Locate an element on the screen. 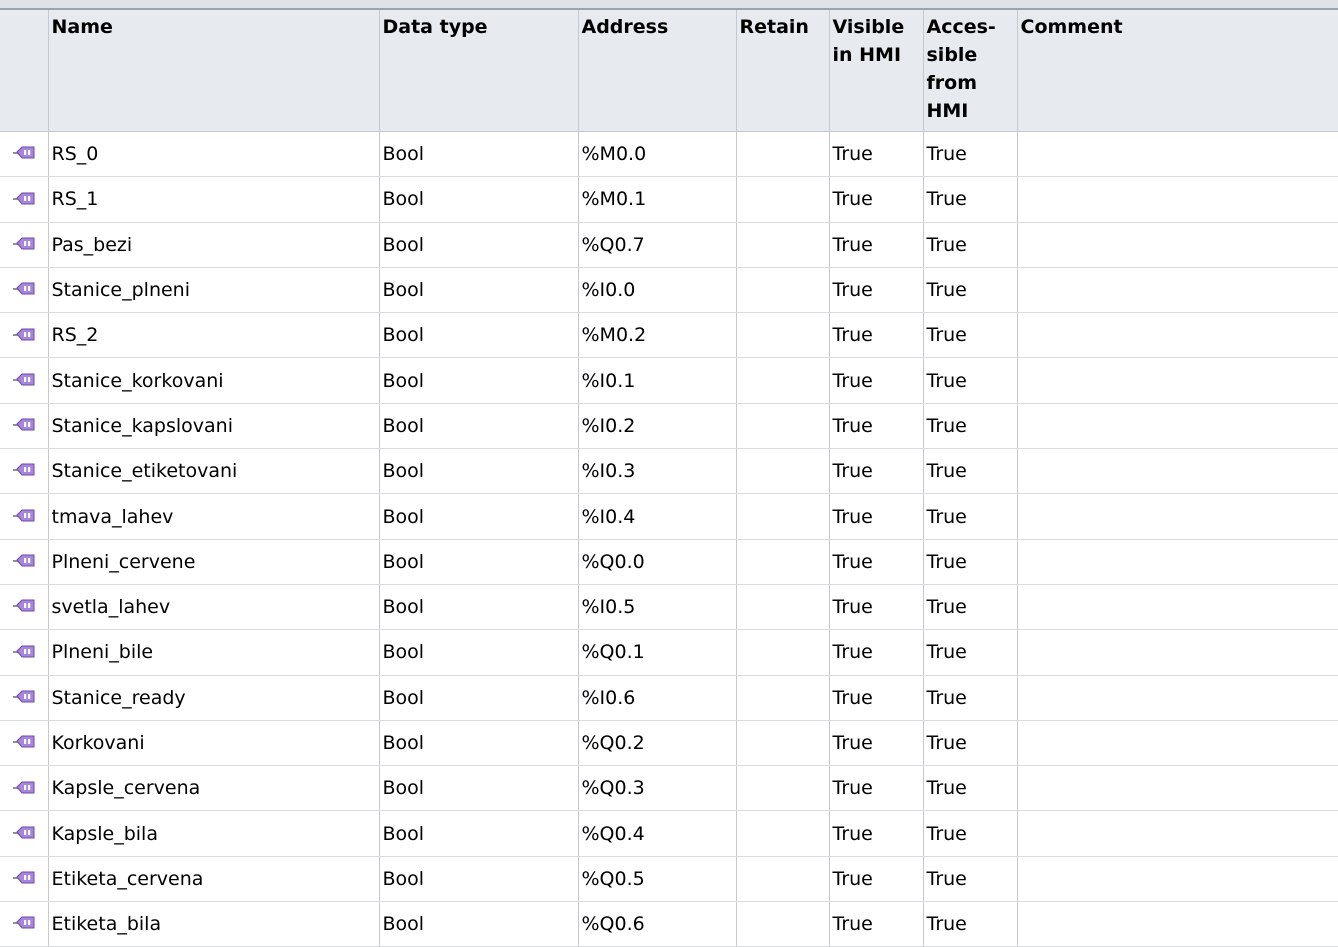 Image resolution: width=1338 pixels, height=947 pixels. cell-address: %I0.1 is located at coordinates (657, 380).